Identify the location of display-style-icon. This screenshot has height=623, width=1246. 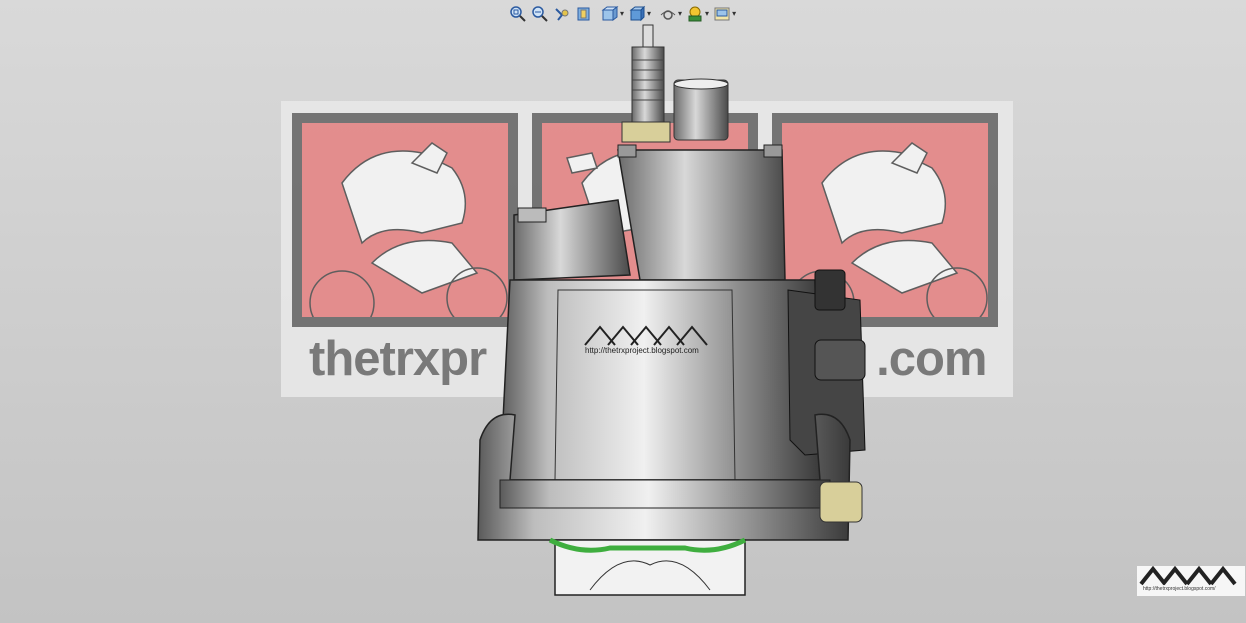
(637, 14).